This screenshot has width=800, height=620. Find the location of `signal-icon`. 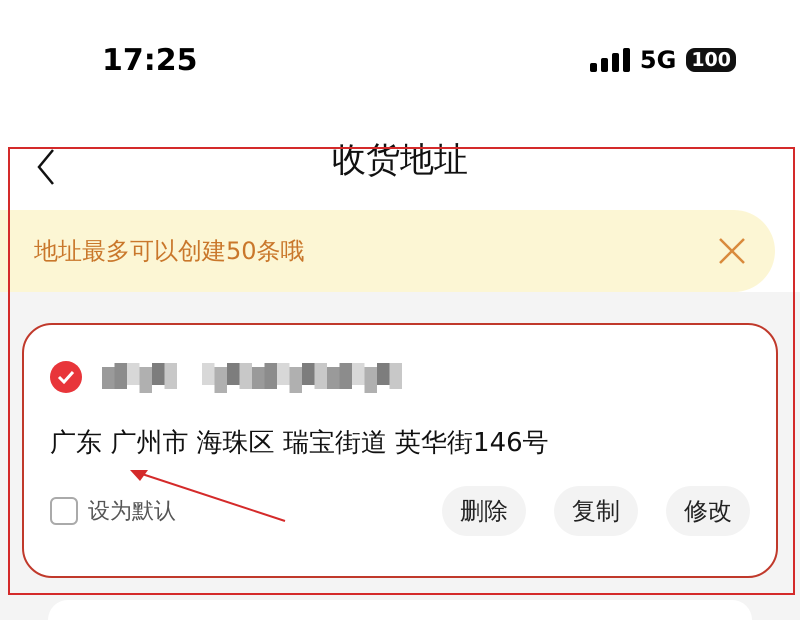

signal-icon is located at coordinates (610, 60).